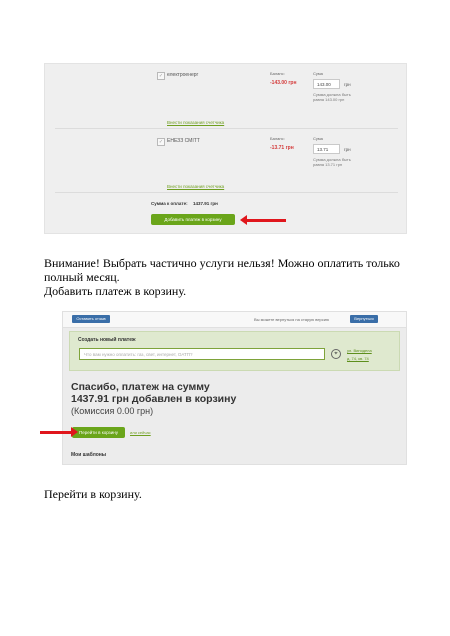  Describe the element at coordinates (283, 83) in the screenshot. I see `balance-value-1: -143.00 грн` at that location.